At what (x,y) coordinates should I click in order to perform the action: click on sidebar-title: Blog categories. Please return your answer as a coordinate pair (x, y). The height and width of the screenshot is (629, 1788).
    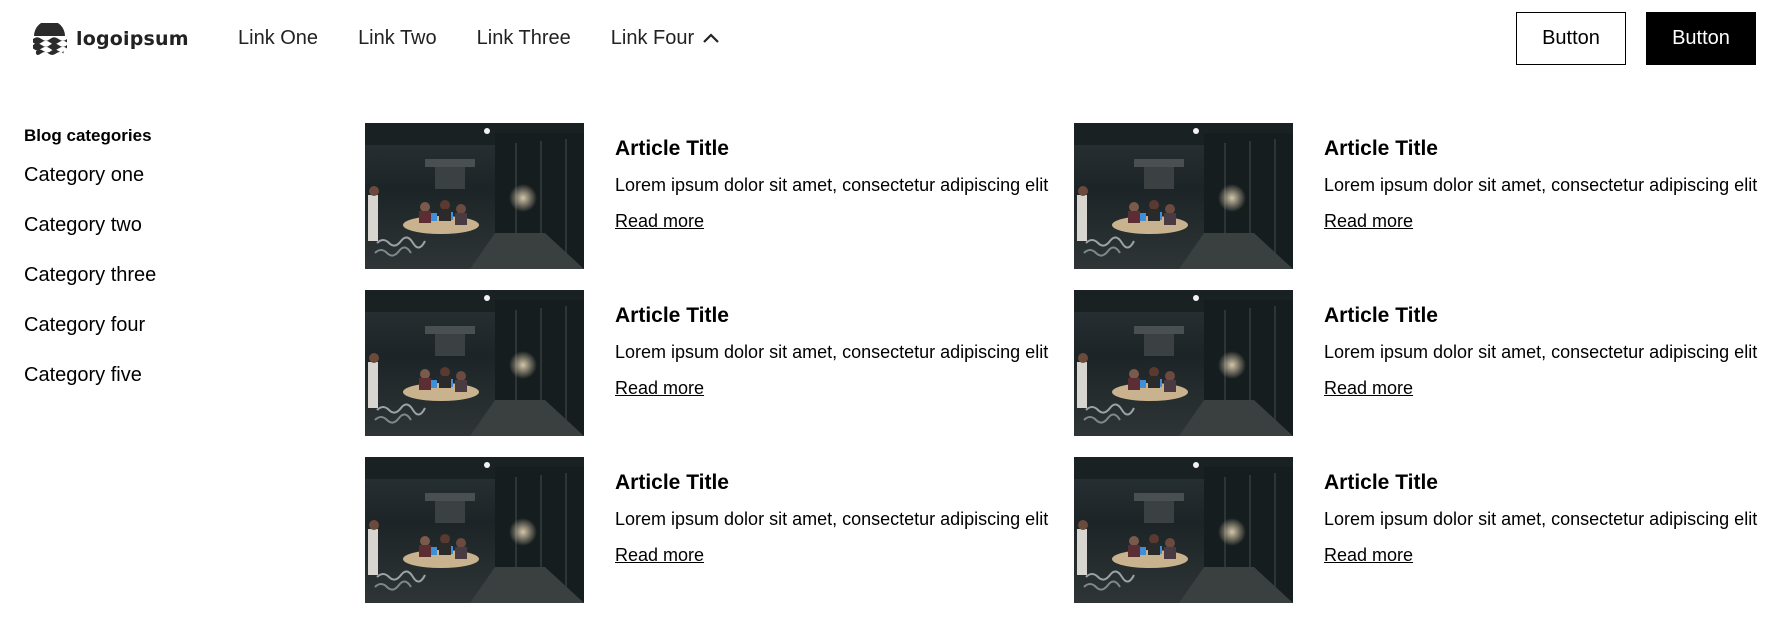
    Looking at the image, I should click on (88, 135).